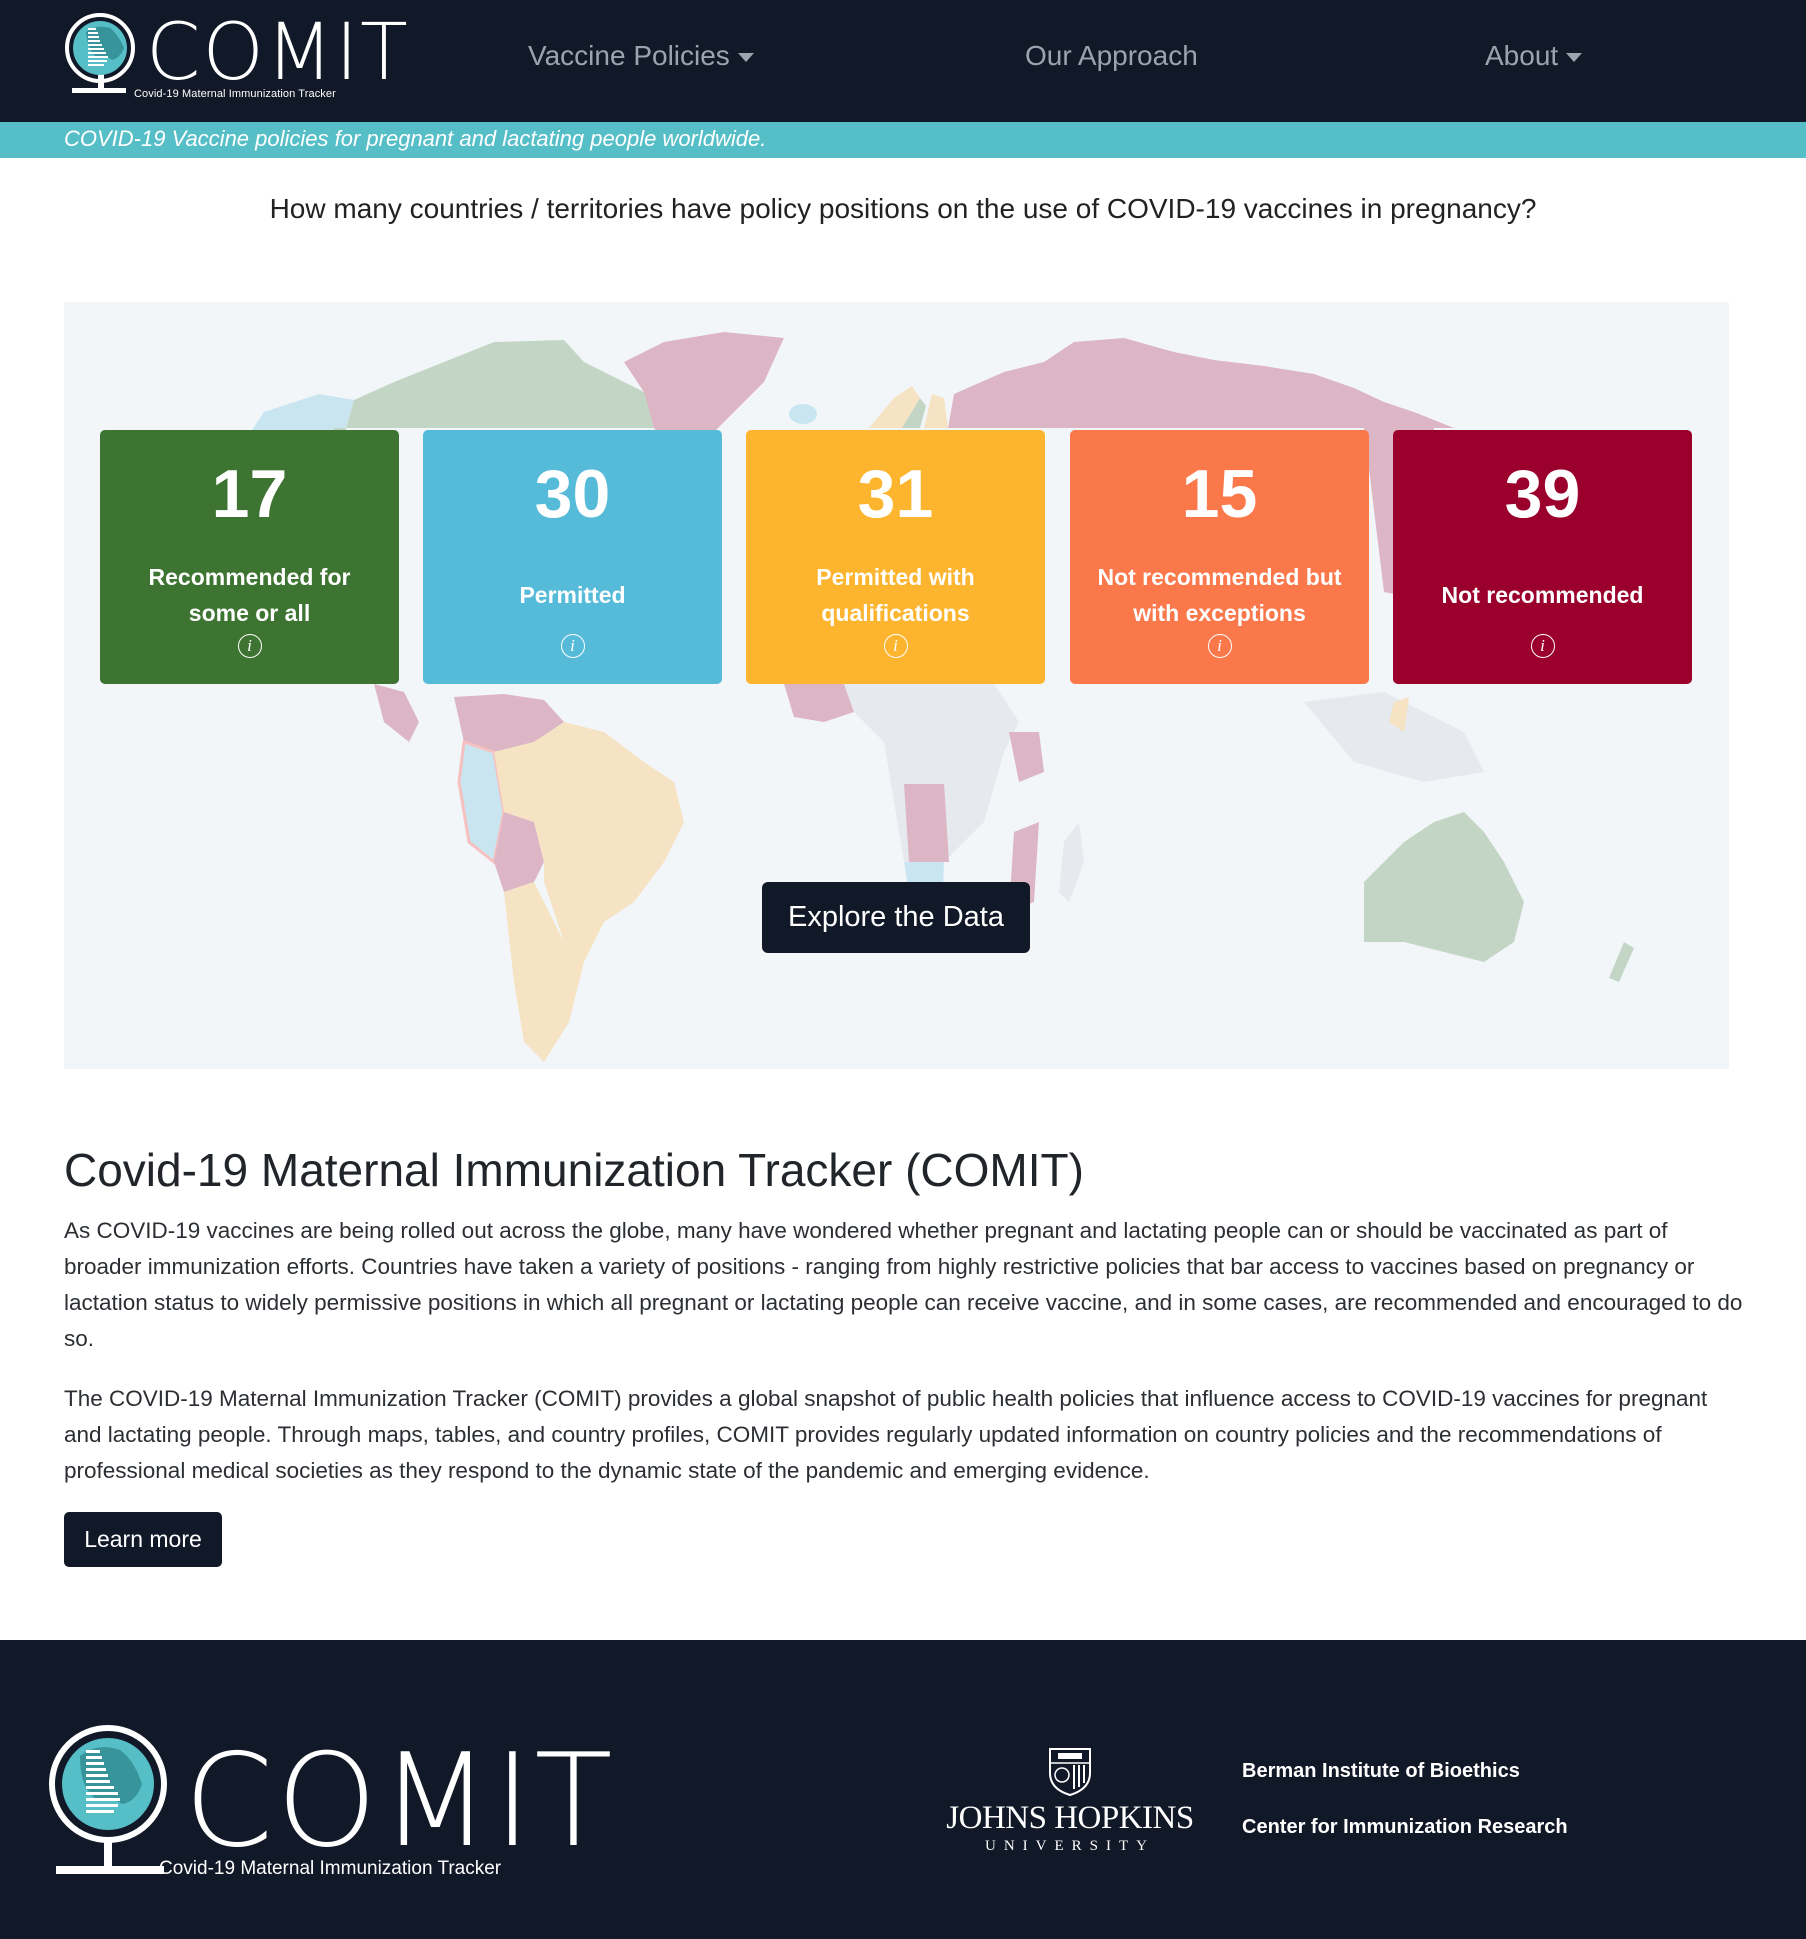 This screenshot has width=1806, height=1939. I want to click on stat-count: 39, so click(1542, 494).